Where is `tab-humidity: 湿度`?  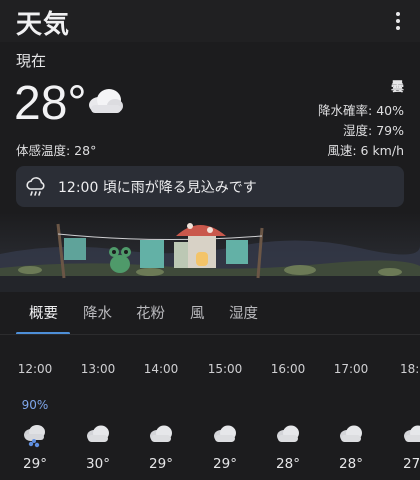 tab-humidity: 湿度 is located at coordinates (243, 312).